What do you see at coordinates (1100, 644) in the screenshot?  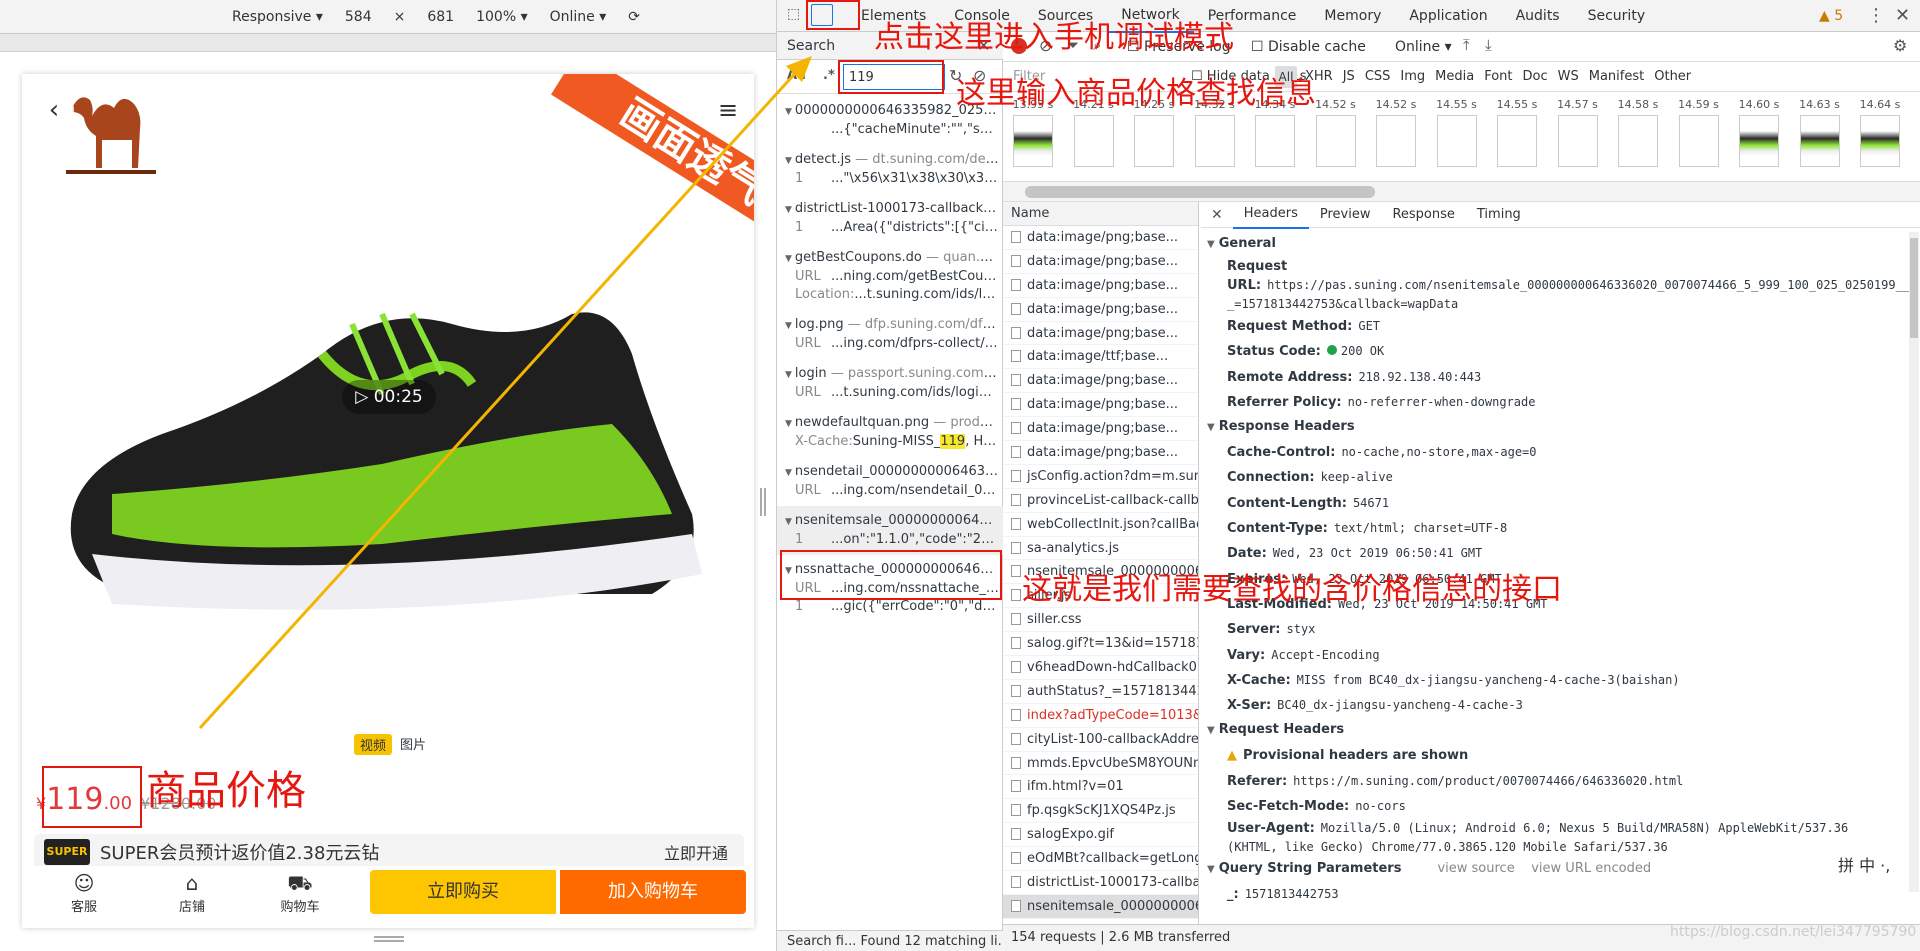 I see `request-row: salog.gif?t=13&id=1571813` at bounding box center [1100, 644].